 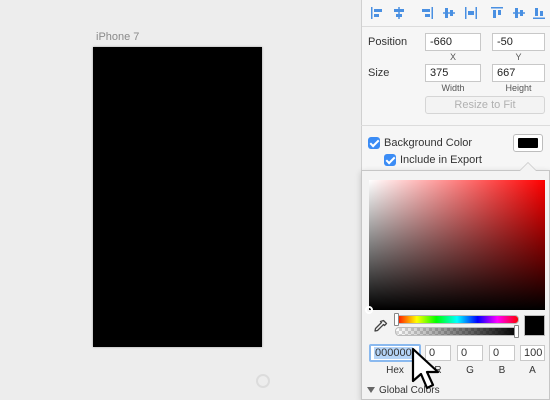 What do you see at coordinates (377, 13) in the screenshot?
I see `align-left-icon` at bounding box center [377, 13].